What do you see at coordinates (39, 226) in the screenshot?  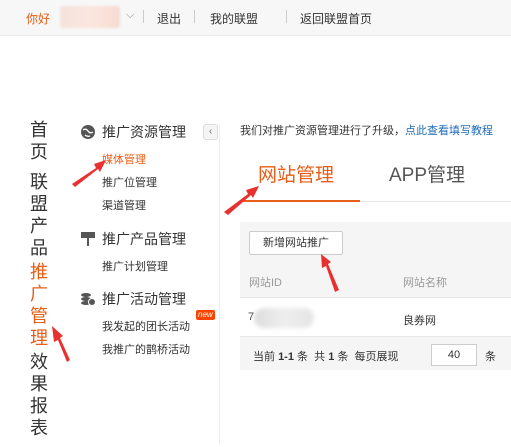 I see `nav-char: 产` at bounding box center [39, 226].